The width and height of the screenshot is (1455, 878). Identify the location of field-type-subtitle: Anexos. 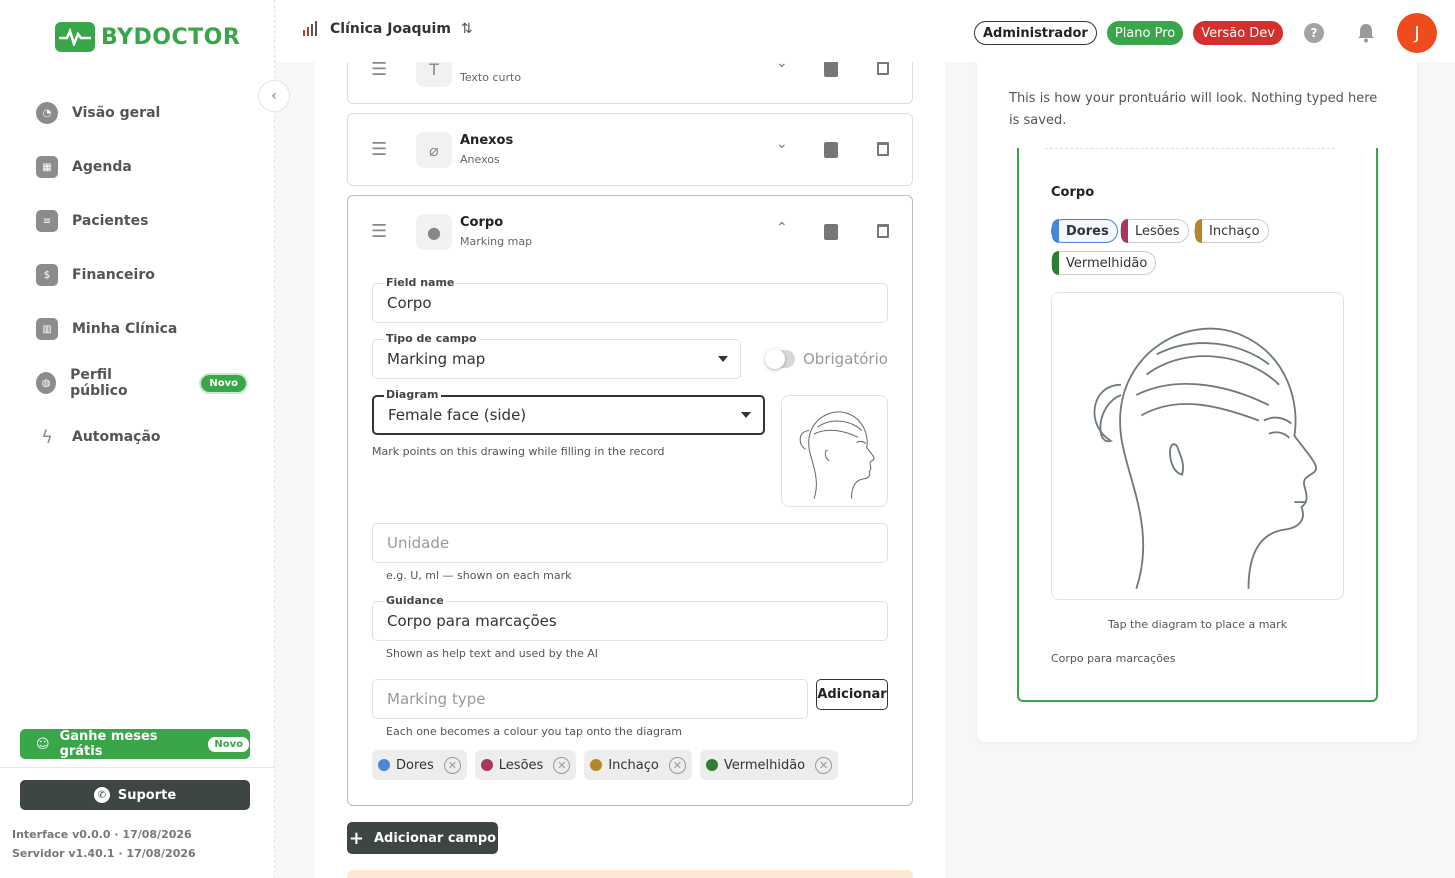
(480, 159).